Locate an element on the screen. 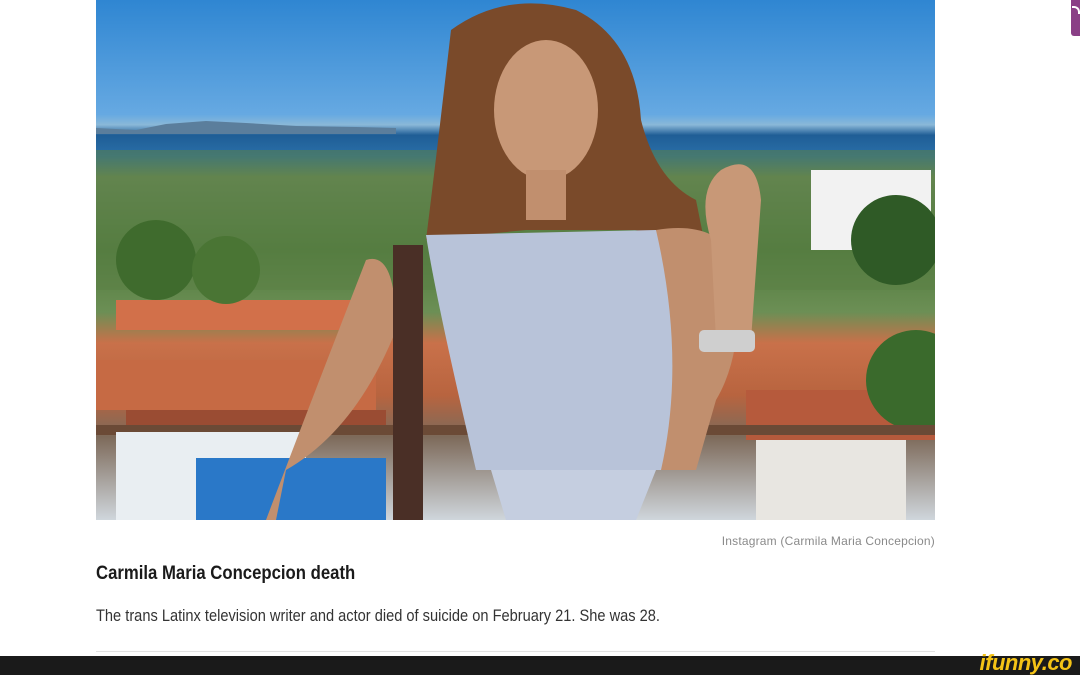 The height and width of the screenshot is (676, 1080). footer-bar is located at coordinates (540, 665).